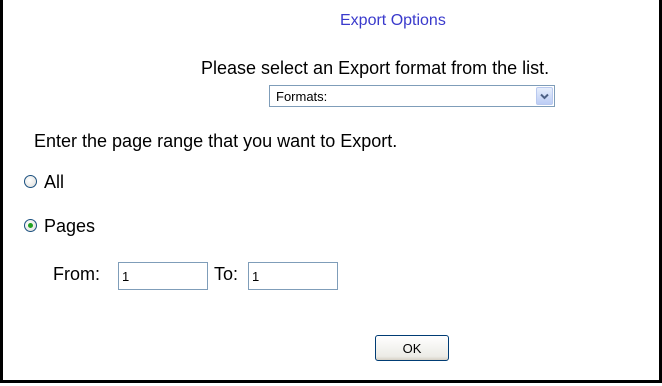 This screenshot has width=662, height=386. Describe the element at coordinates (30, 181) in the screenshot. I see `radio-all-button` at that location.